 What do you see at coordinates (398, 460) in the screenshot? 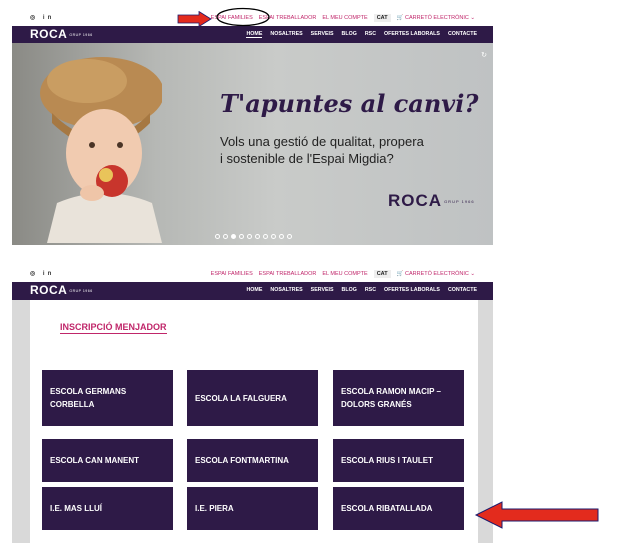
I see `school-tile: ESCOLA RIUS I TAULET` at bounding box center [398, 460].